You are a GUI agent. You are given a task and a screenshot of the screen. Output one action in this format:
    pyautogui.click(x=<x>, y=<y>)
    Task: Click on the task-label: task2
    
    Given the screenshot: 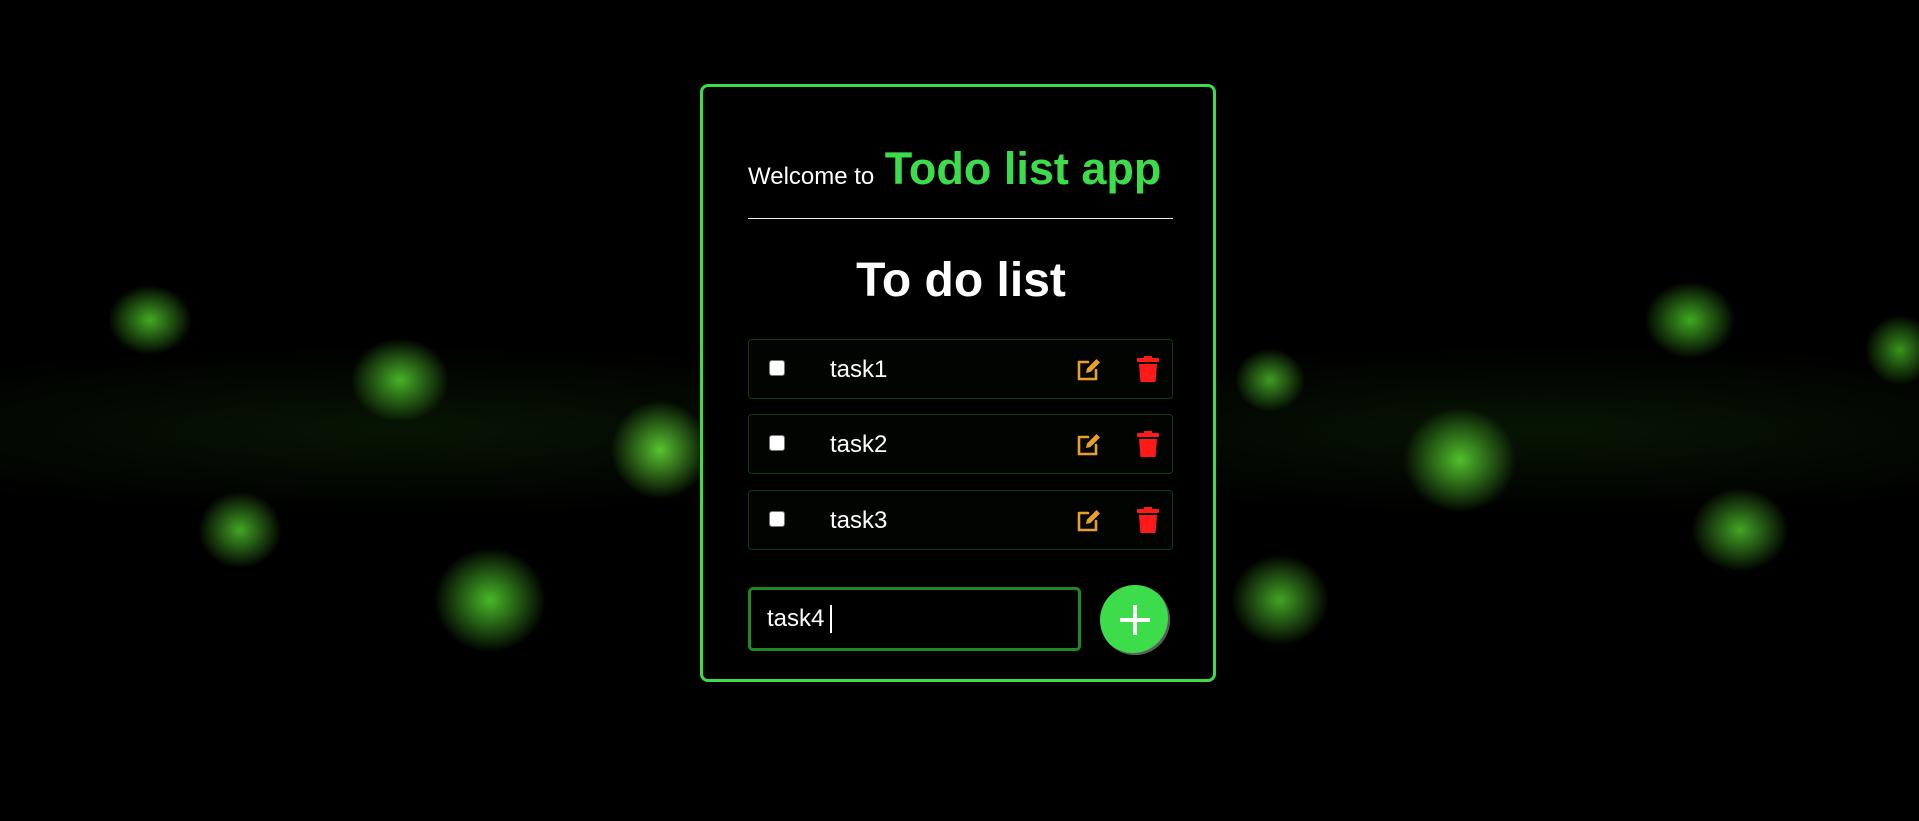 What is the action you would take?
    pyautogui.click(x=859, y=444)
    